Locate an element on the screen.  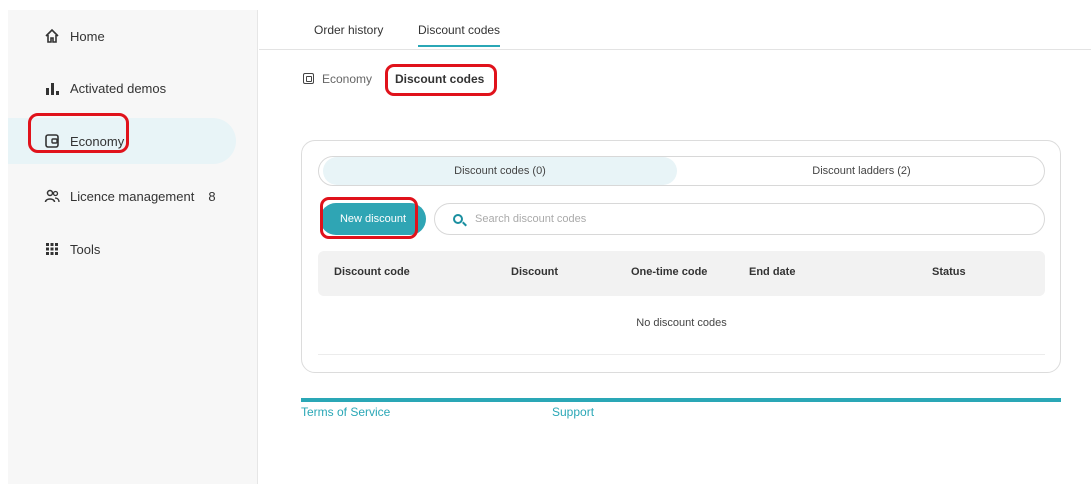
terms-of-service-link: Terms of Service is located at coordinates (345, 412).